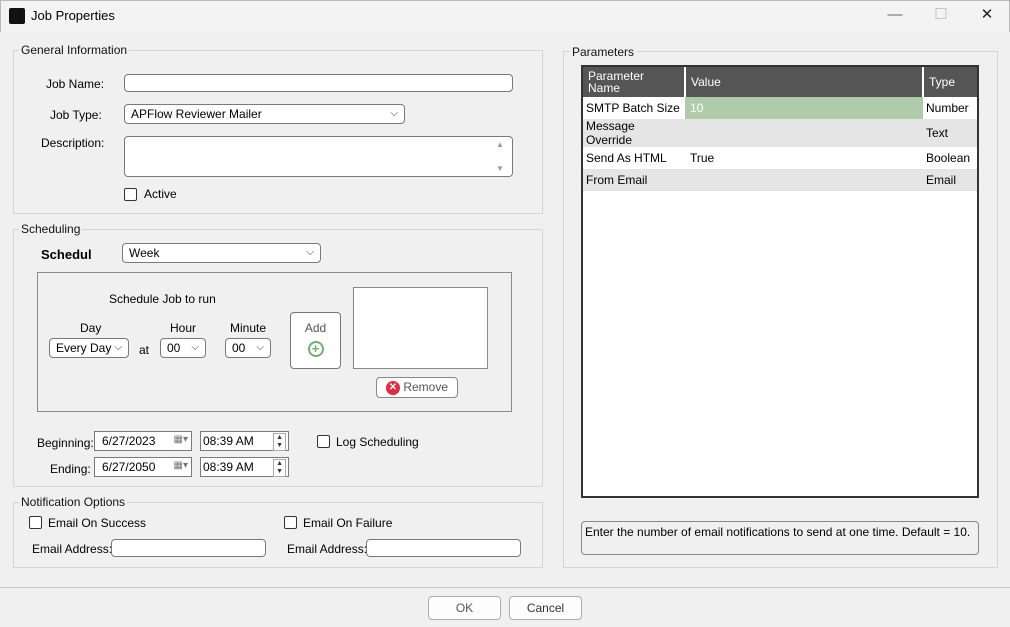 The height and width of the screenshot is (627, 1010). I want to click on job-type-value: APFlow Reviewer Mailer, so click(196, 114).